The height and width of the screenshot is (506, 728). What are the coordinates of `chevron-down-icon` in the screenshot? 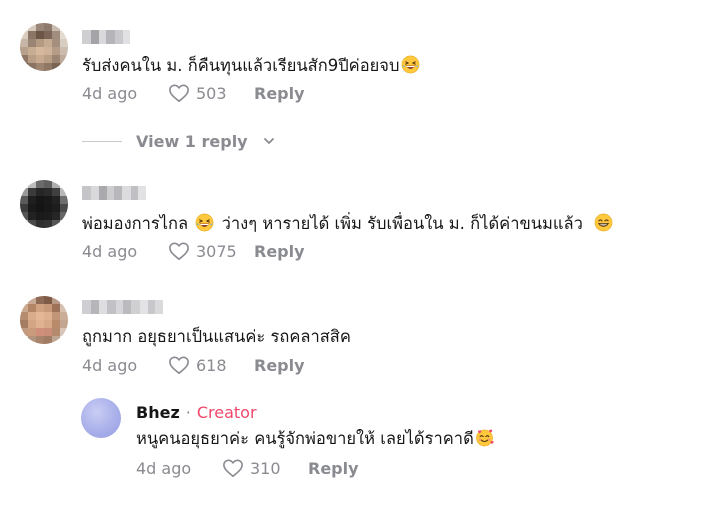 It's located at (268, 141).